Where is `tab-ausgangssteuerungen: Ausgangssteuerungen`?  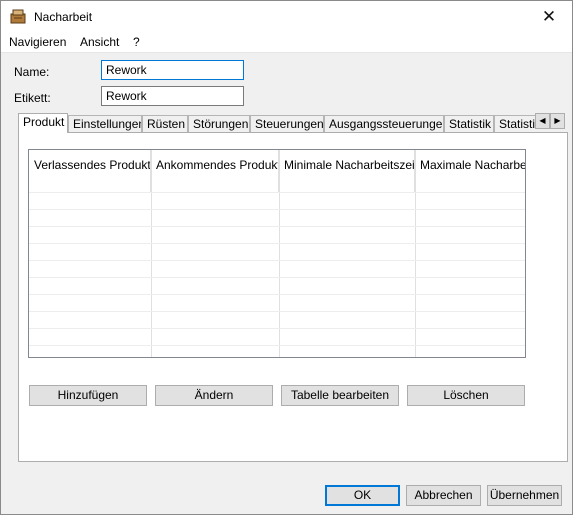 tab-ausgangssteuerungen: Ausgangssteuerungen is located at coordinates (384, 124).